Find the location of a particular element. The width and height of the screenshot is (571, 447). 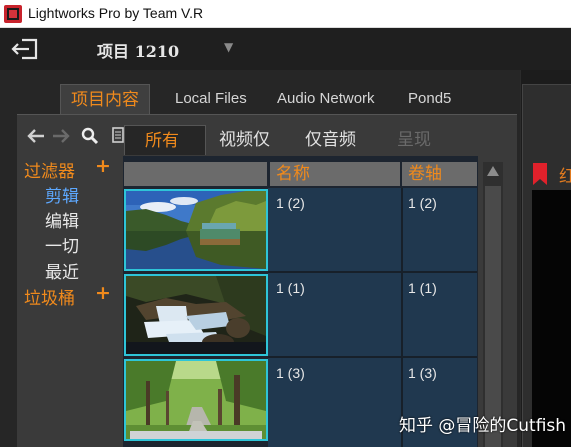

book-icon is located at coordinates (118, 135).